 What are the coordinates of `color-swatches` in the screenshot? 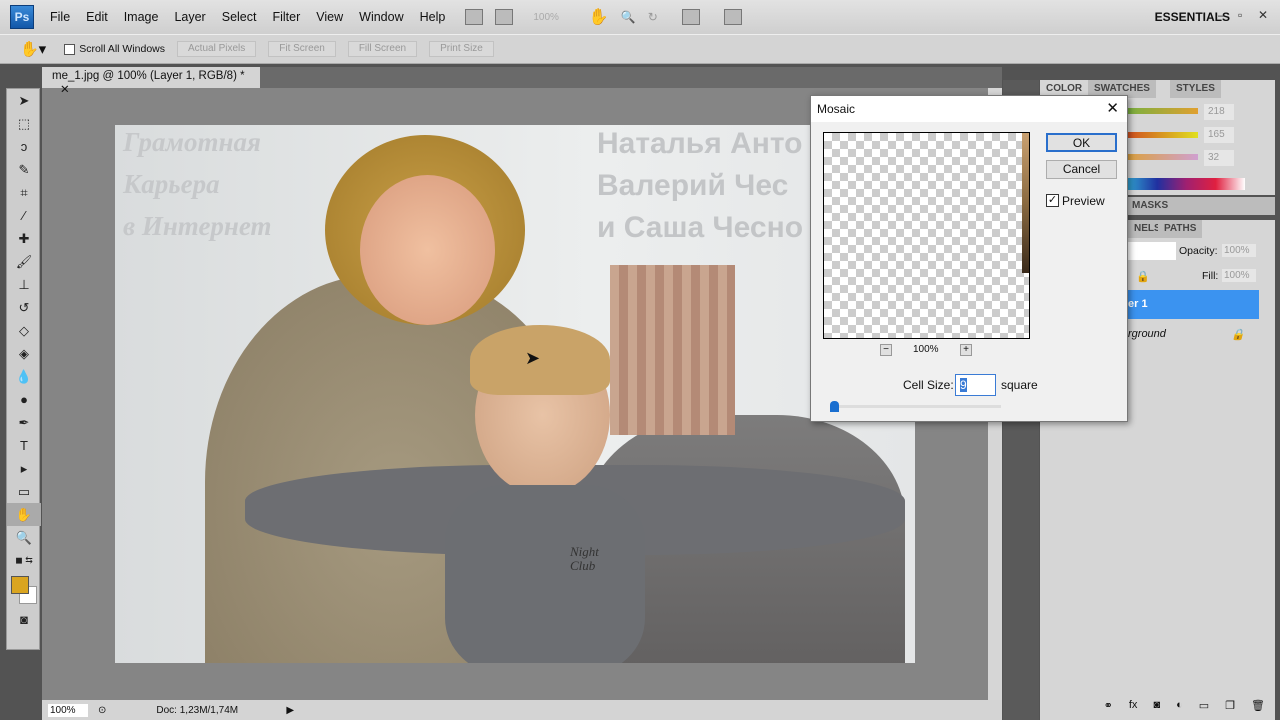 It's located at (23, 590).